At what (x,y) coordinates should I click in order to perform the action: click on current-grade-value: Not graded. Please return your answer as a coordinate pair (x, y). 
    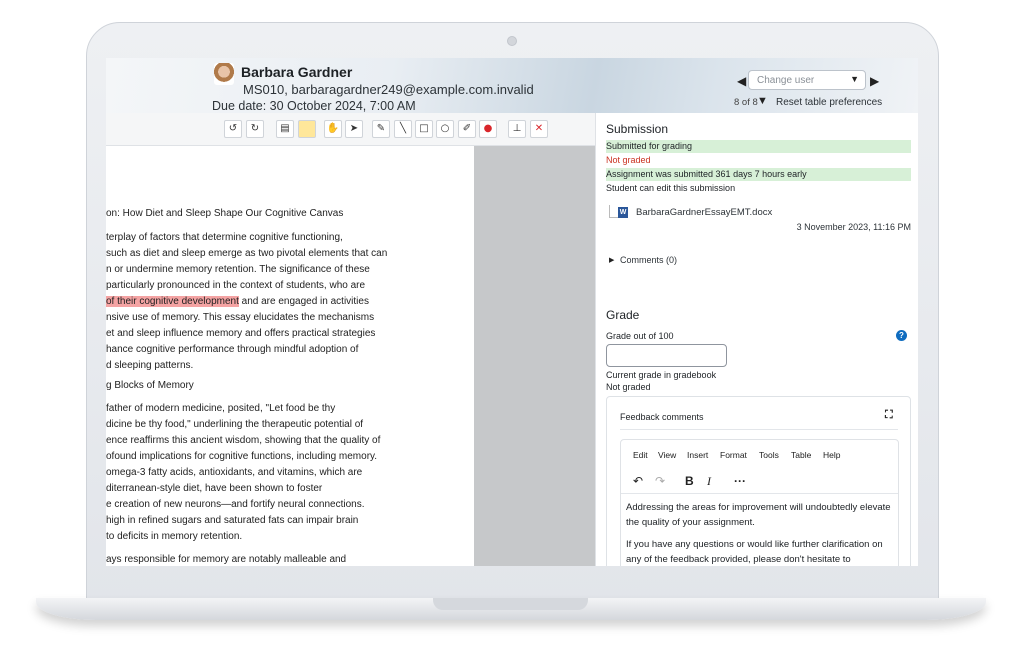
    Looking at the image, I should click on (628, 387).